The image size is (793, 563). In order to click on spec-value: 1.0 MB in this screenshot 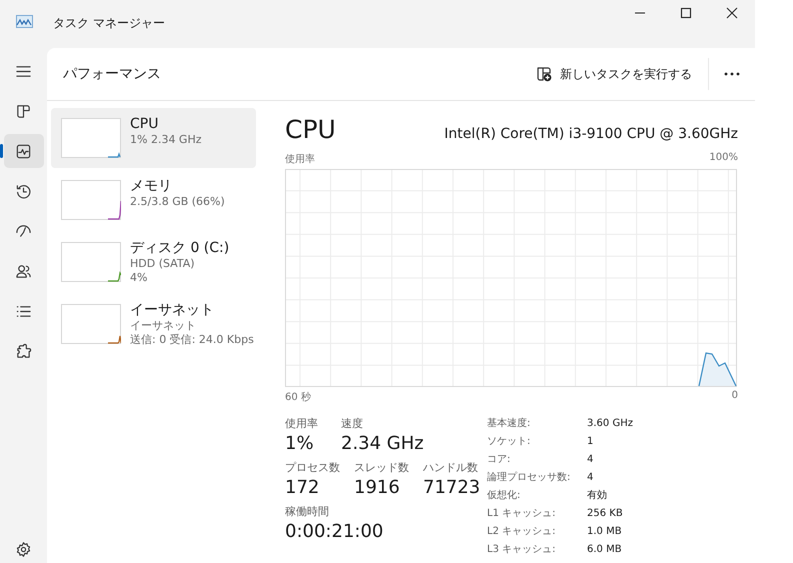, I will do `click(605, 532)`.